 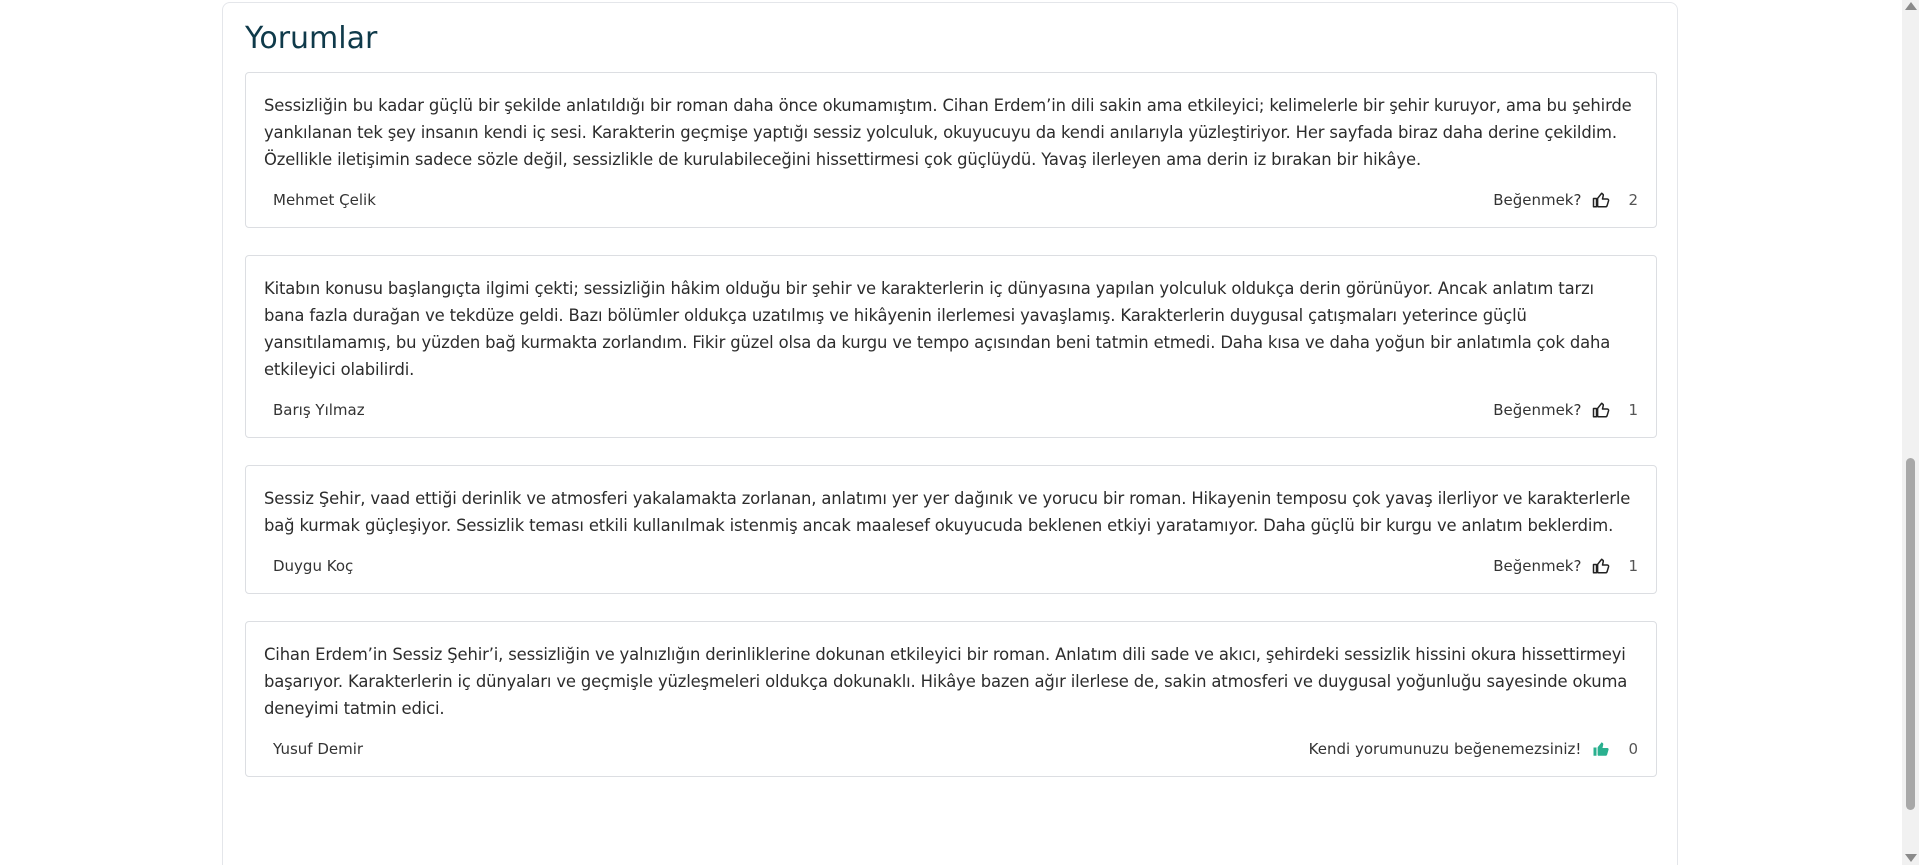 I want to click on own-comment-like-notice: Kendi yorumunuzu beğenemezsiniz!, so click(x=1445, y=749).